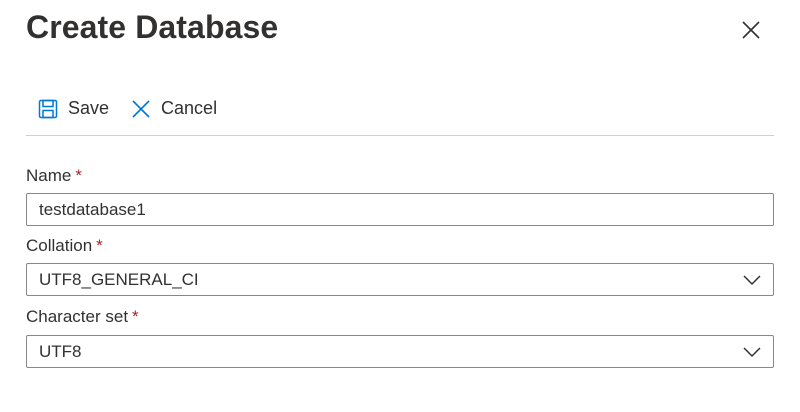 Image resolution: width=800 pixels, height=412 pixels. What do you see at coordinates (82, 316) in the screenshot?
I see `charset-field-label: Character set *` at bounding box center [82, 316].